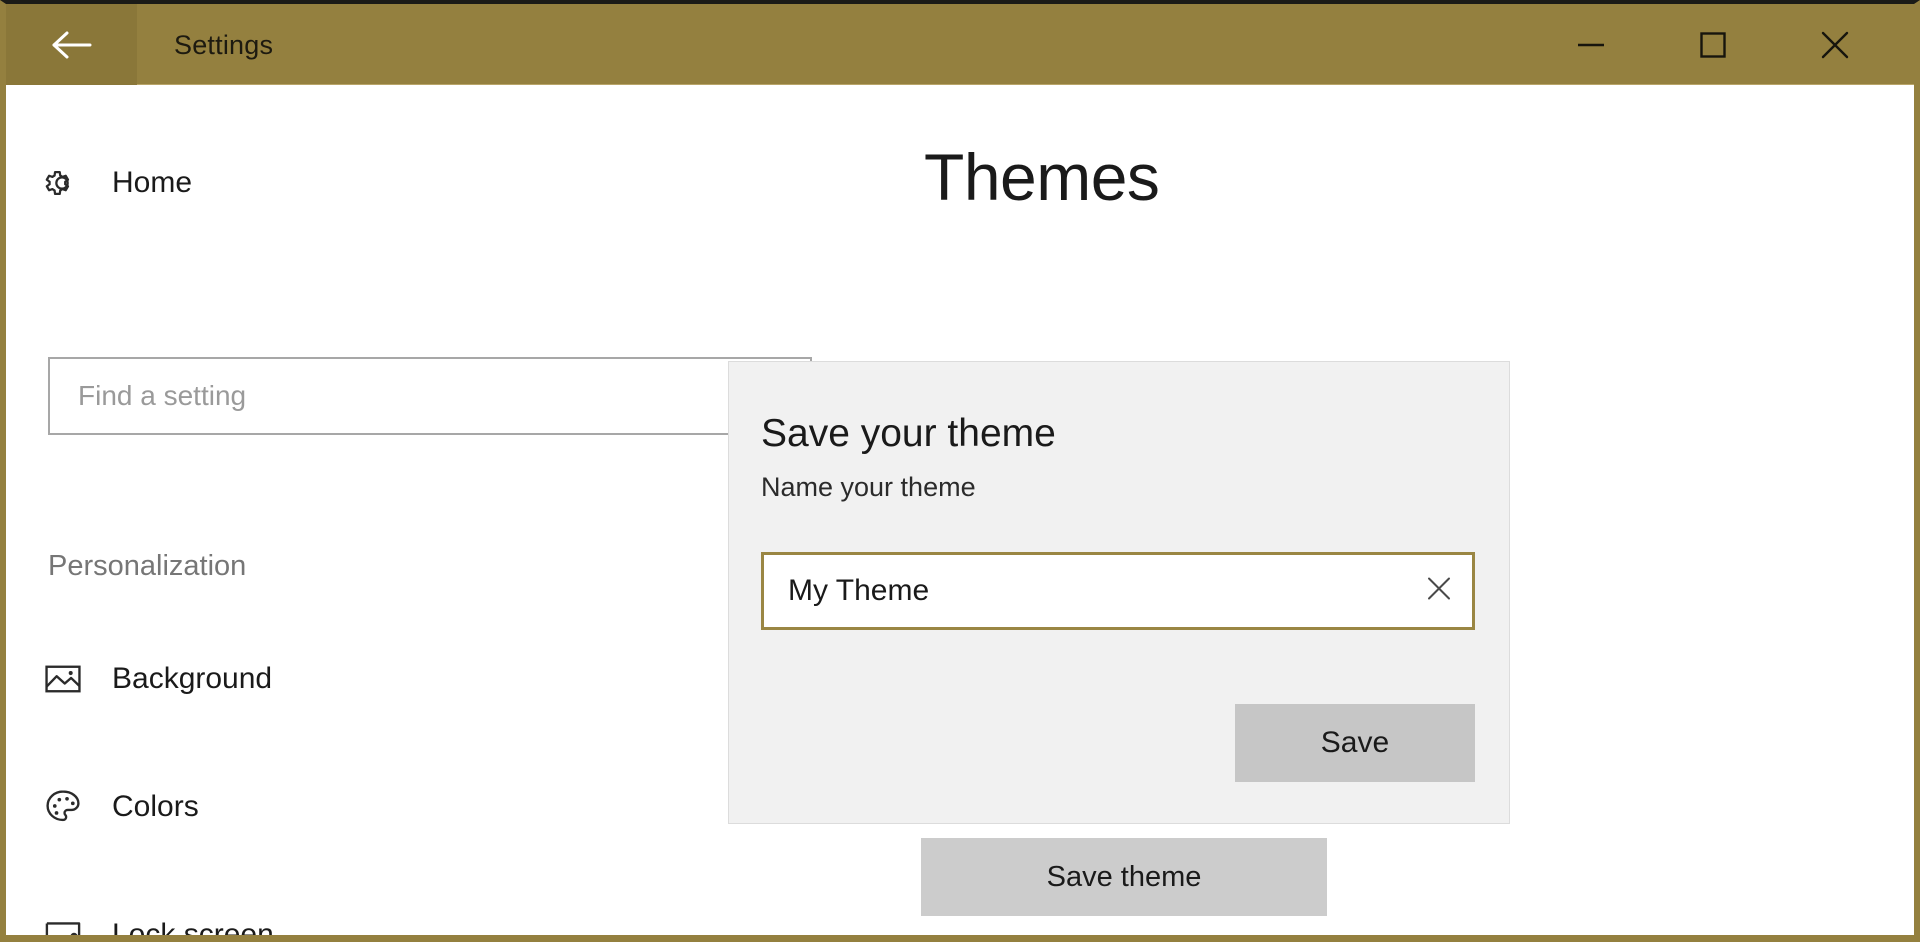 Image resolution: width=1920 pixels, height=942 pixels. I want to click on minimize-button, so click(1591, 44).